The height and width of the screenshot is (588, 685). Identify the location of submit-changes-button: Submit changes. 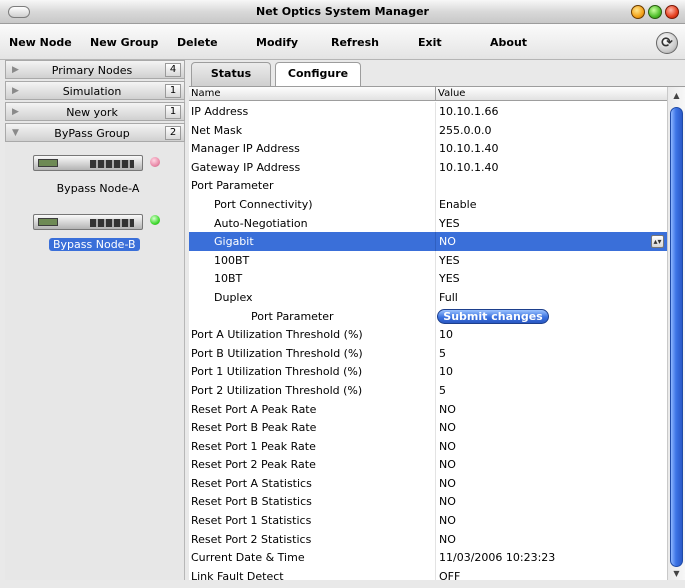
(493, 316).